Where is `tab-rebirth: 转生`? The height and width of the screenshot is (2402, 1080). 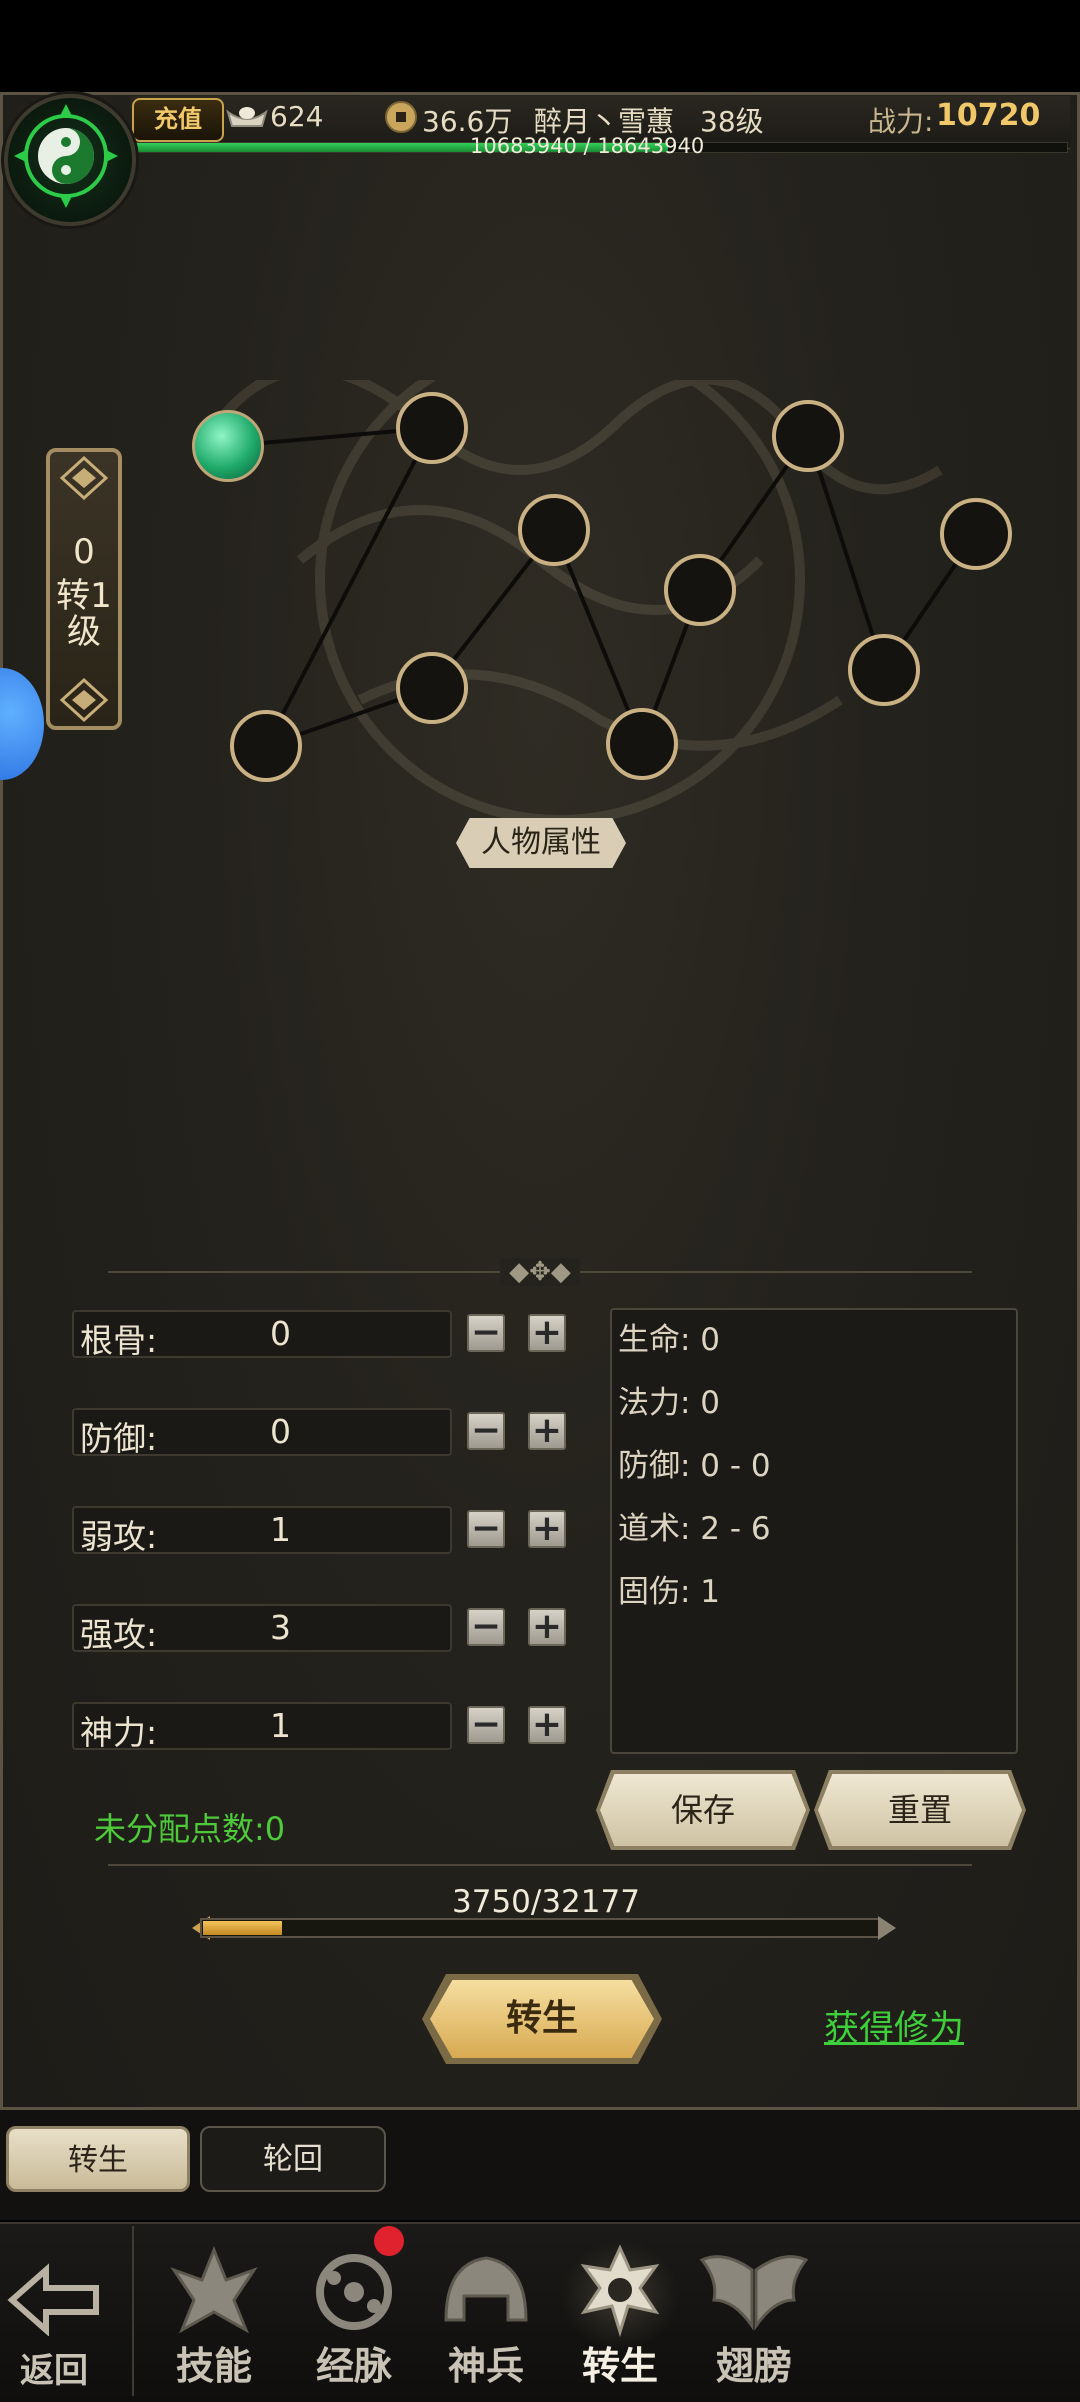 tab-rebirth: 转生 is located at coordinates (98, 2159).